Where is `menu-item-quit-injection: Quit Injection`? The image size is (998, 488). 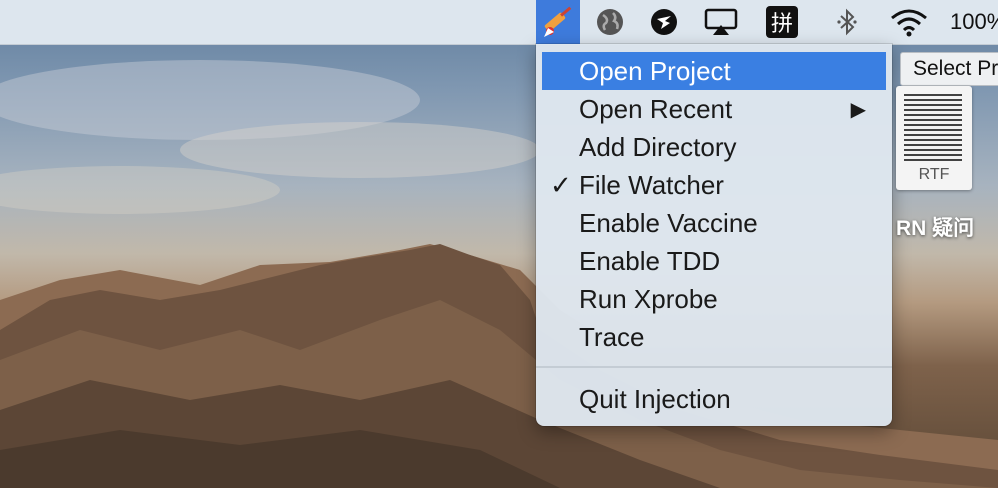 menu-item-quit-injection: Quit Injection is located at coordinates (714, 399).